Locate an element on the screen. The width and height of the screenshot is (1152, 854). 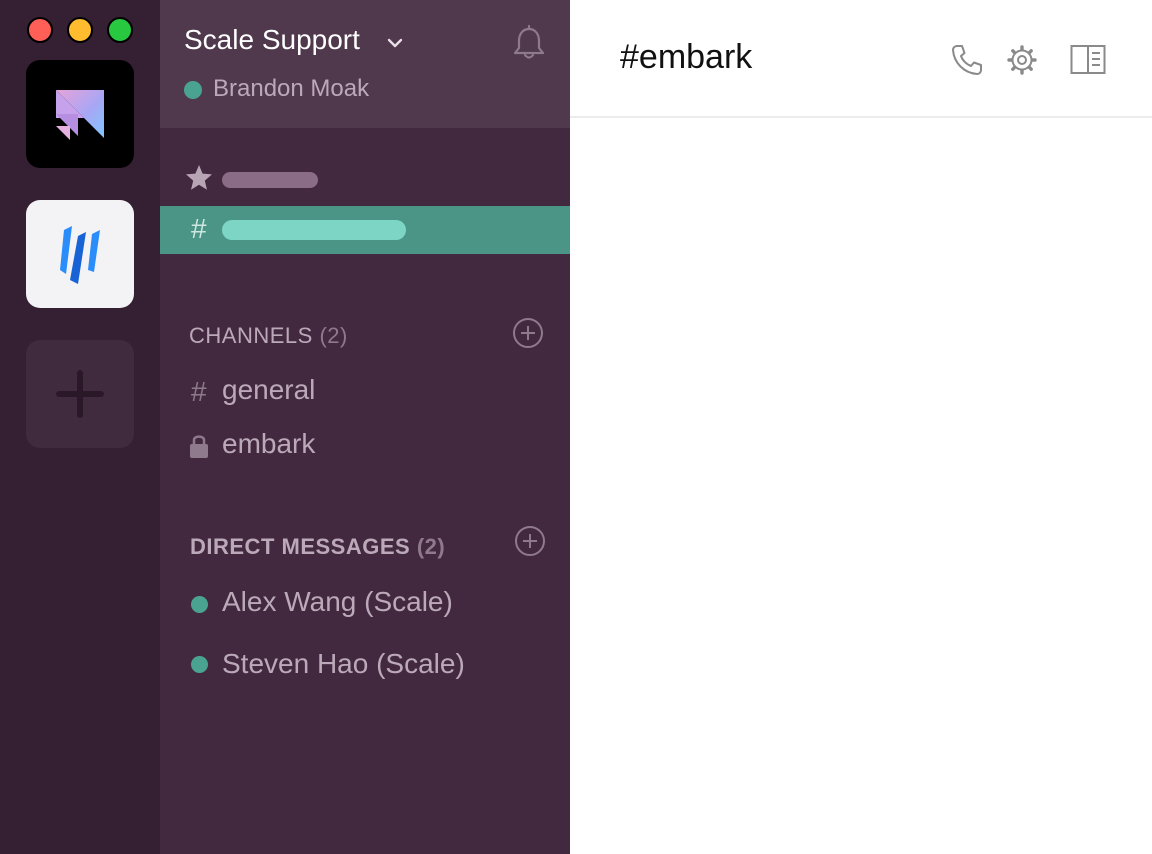
window-close-button is located at coordinates (40, 30).